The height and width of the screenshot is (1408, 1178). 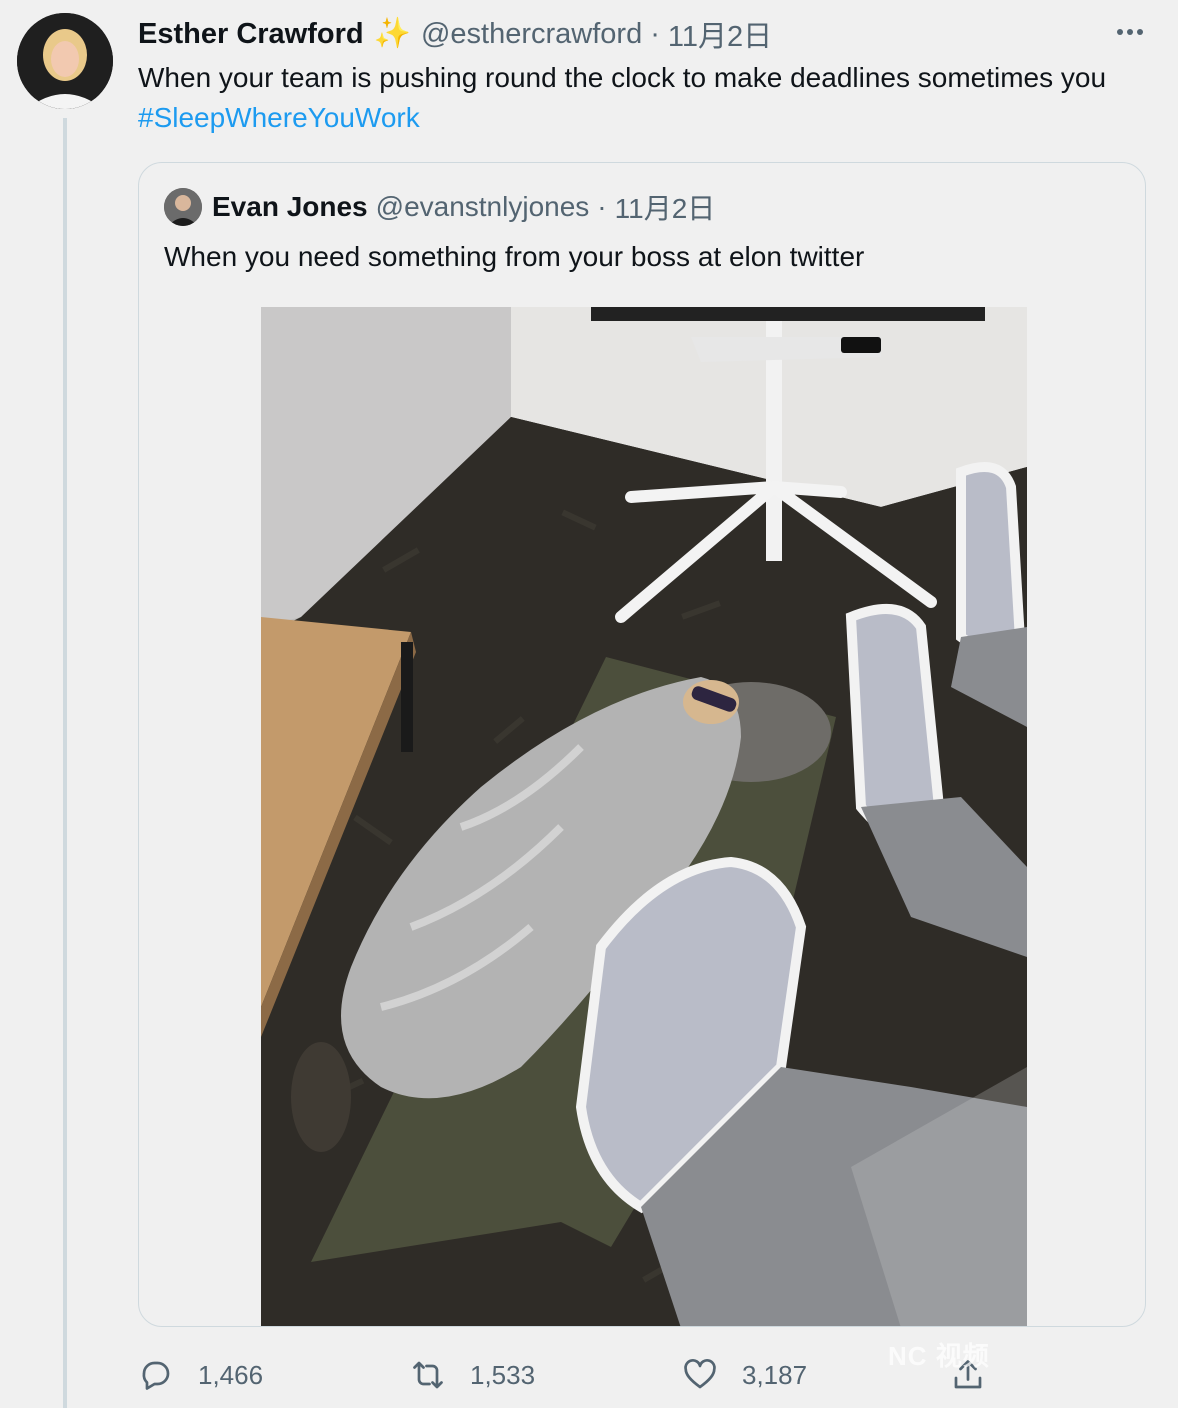 What do you see at coordinates (290, 207) in the screenshot?
I see `quoted-author-name: Evan Jones` at bounding box center [290, 207].